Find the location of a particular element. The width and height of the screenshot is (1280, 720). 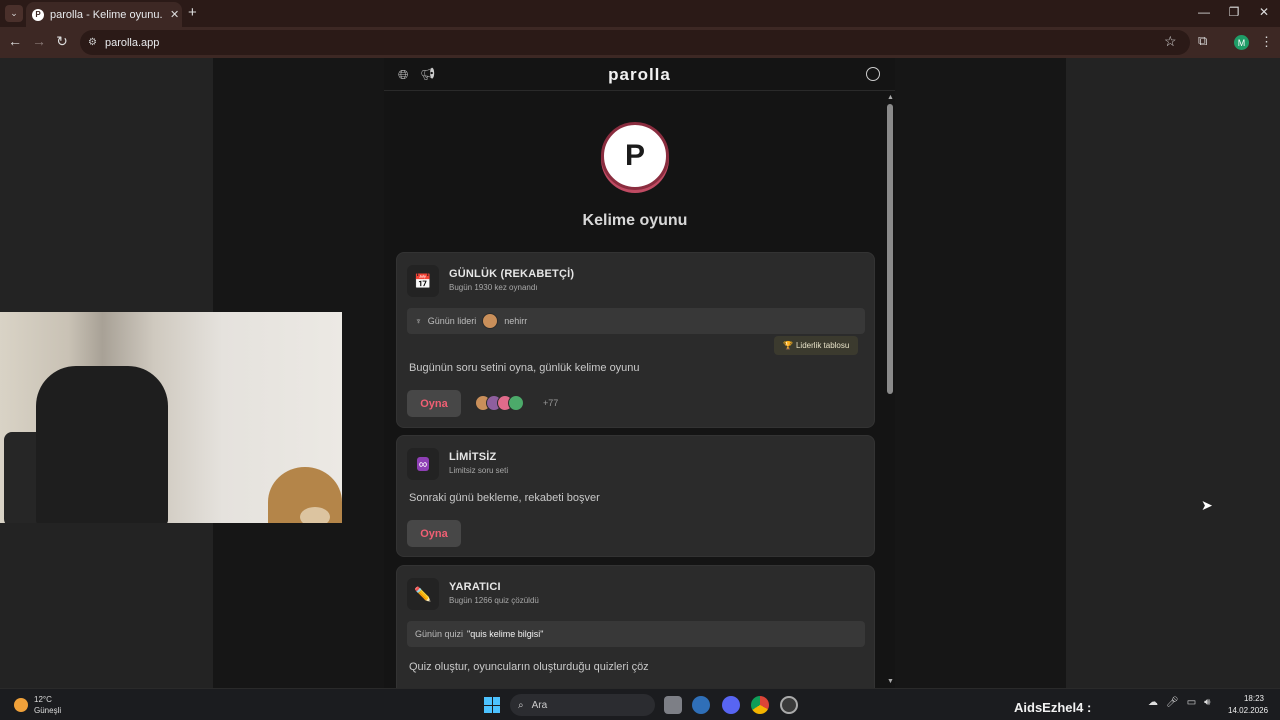

leaderboard-label: Liderlik tablosu is located at coordinates (822, 345).